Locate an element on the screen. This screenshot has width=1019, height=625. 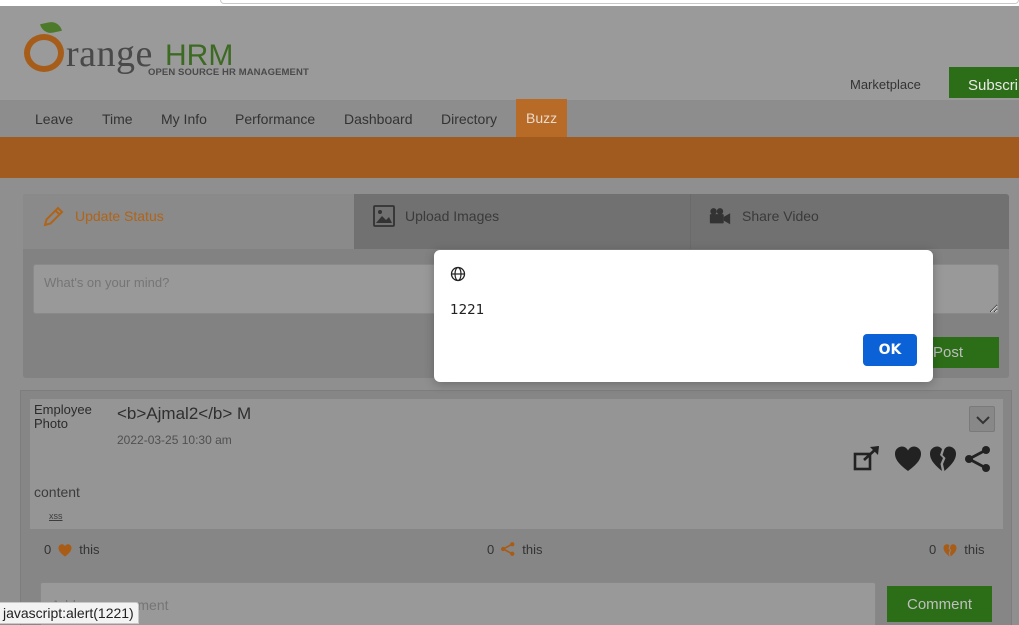
chevron-down-icon is located at coordinates (983, 420).